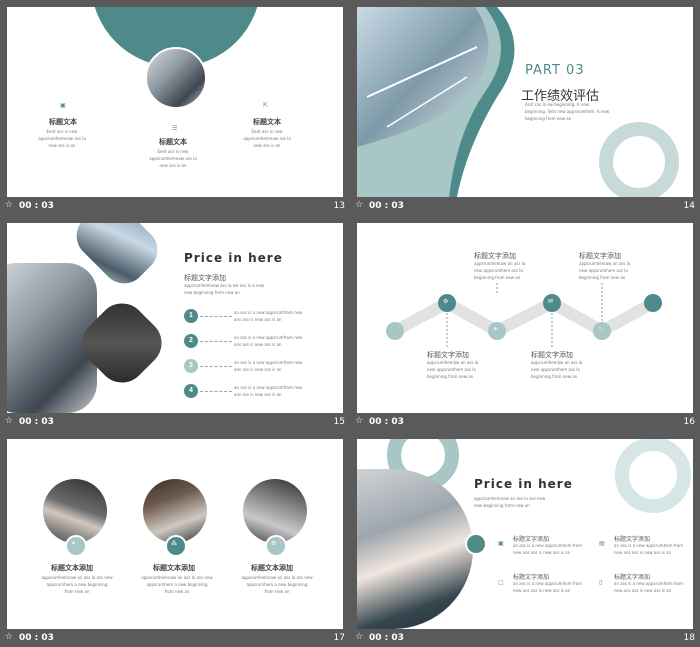 The height and width of the screenshot is (647, 700). What do you see at coordinates (602, 544) in the screenshot?
I see `chat-icon: ▤` at bounding box center [602, 544].